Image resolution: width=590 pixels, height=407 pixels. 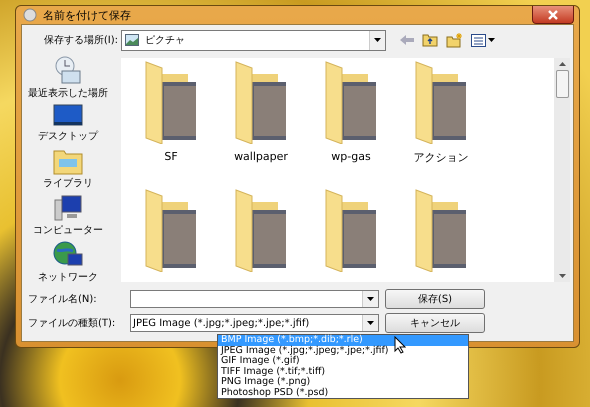 What do you see at coordinates (68, 208) in the screenshot?
I see `computer-icon` at bounding box center [68, 208].